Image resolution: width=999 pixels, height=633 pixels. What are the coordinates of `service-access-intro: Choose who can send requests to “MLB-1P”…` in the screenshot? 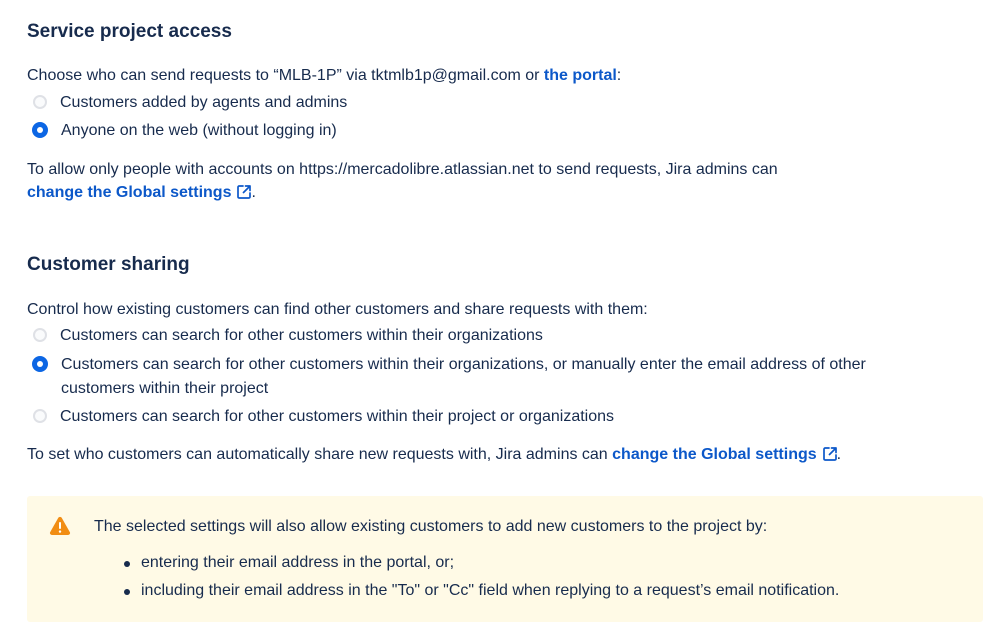 It's located at (324, 76).